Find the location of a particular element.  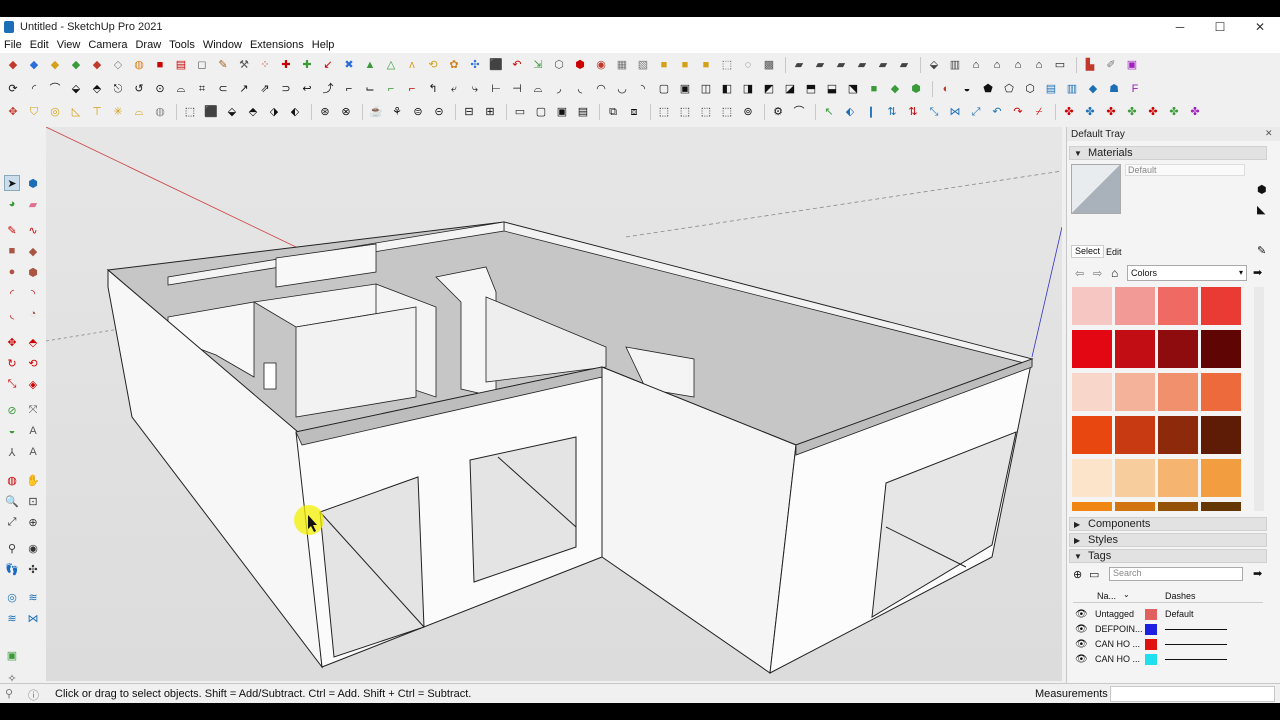

position-camera-icon: ⚲ is located at coordinates (12, 548).